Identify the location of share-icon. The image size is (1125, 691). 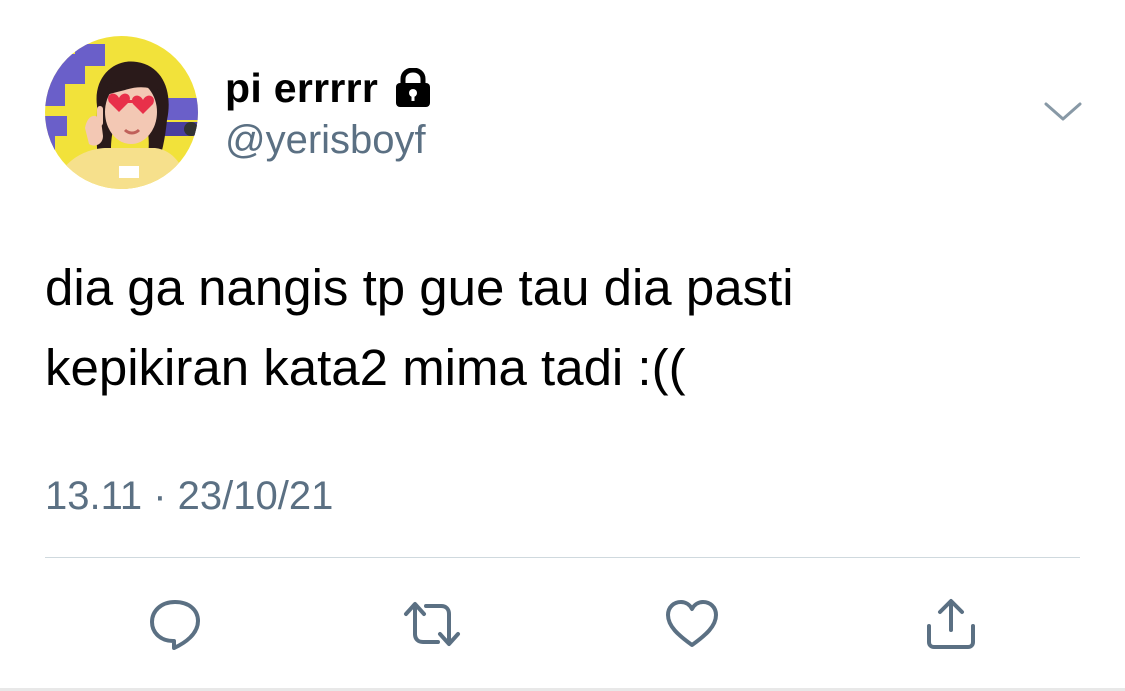
(951, 624).